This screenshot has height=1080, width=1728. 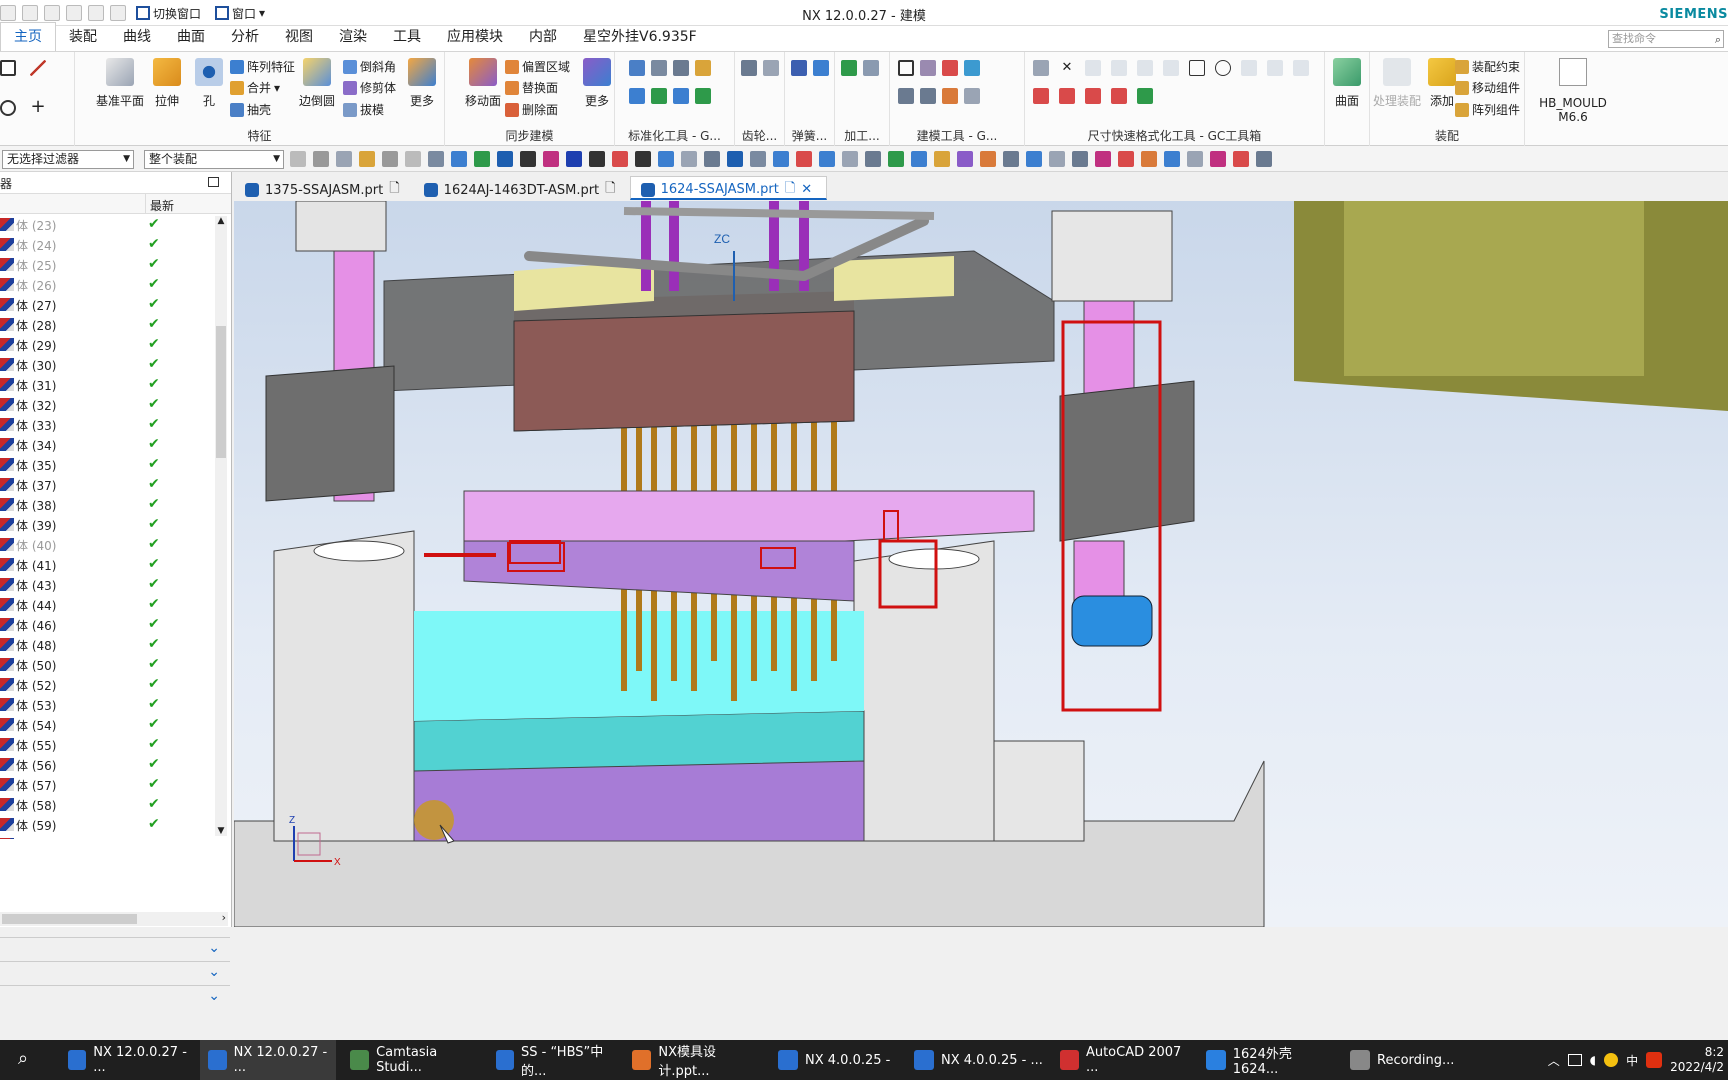 I want to click on navigator-row: 体 (46) ✔, so click(x=114, y=624).